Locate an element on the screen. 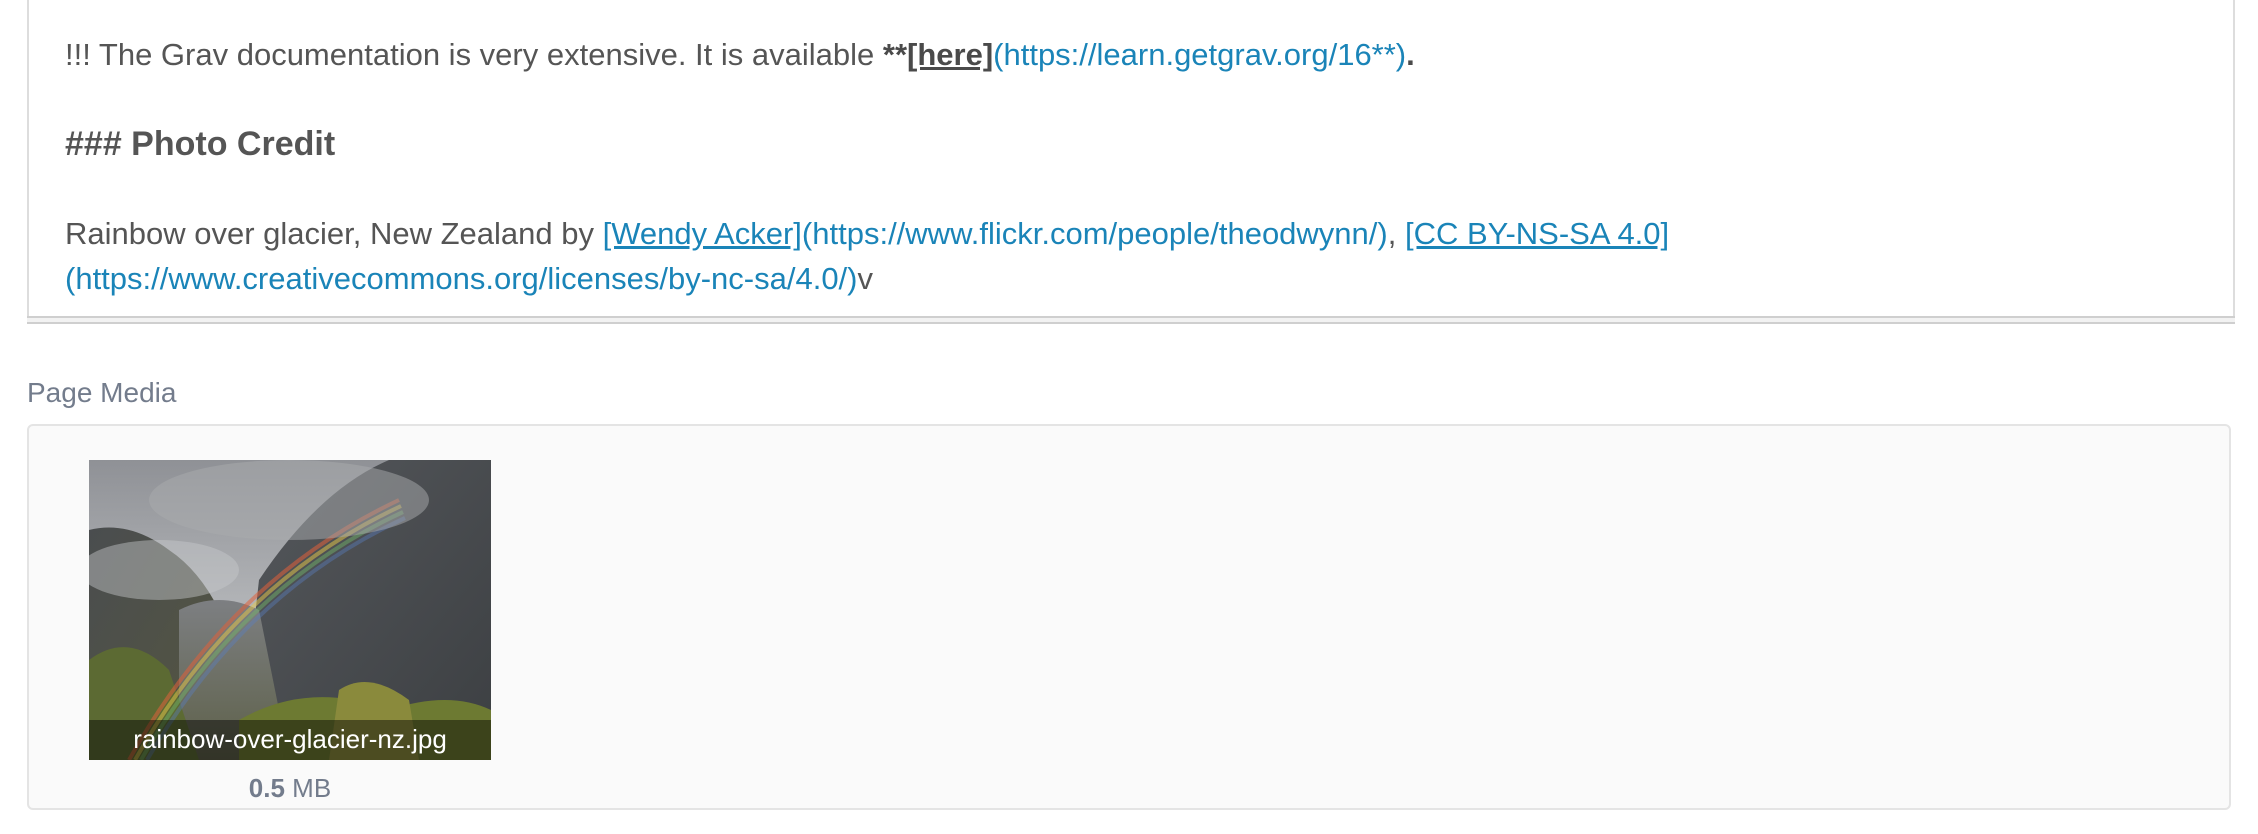 The image size is (2258, 834). media-file-size: 0.5 MB is located at coordinates (290, 788).